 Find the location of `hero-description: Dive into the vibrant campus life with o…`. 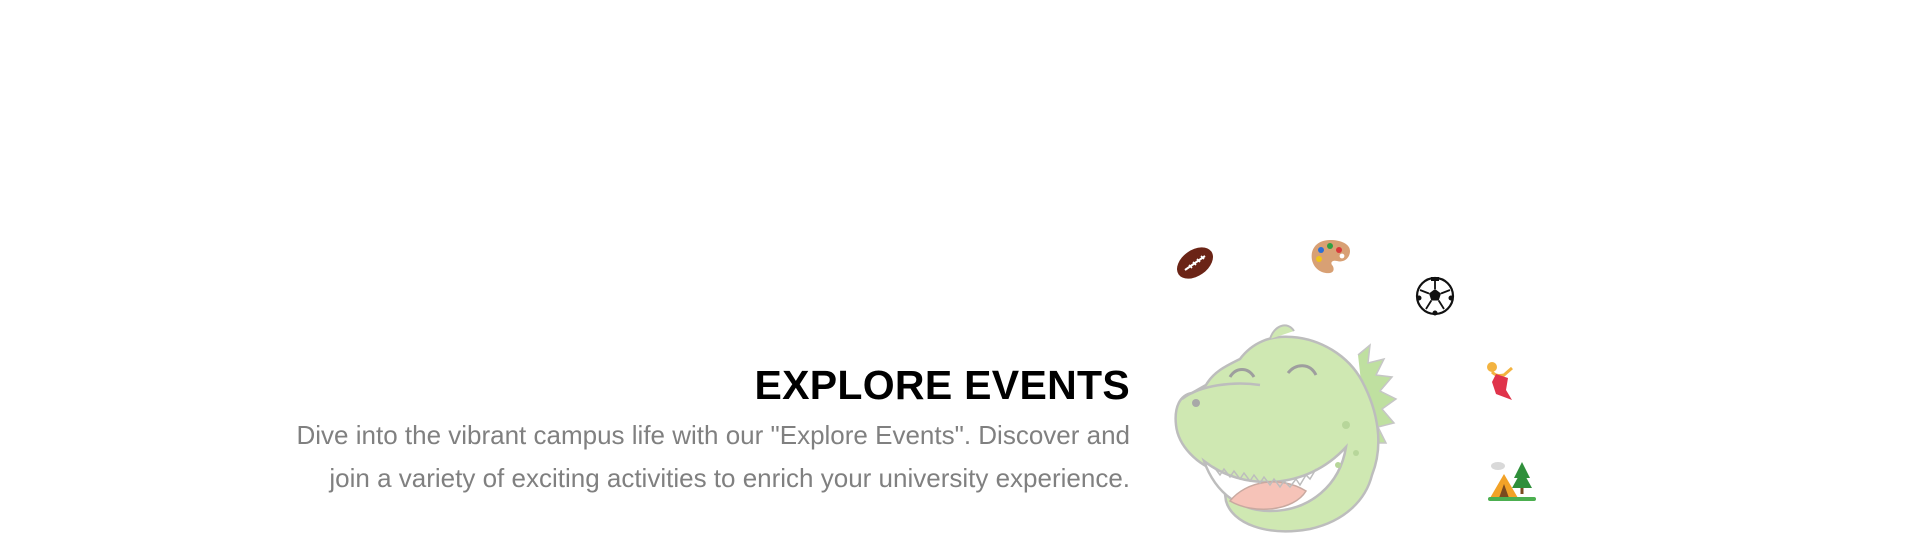

hero-description: Dive into the vibrant campus life with o… is located at coordinates (630, 457).